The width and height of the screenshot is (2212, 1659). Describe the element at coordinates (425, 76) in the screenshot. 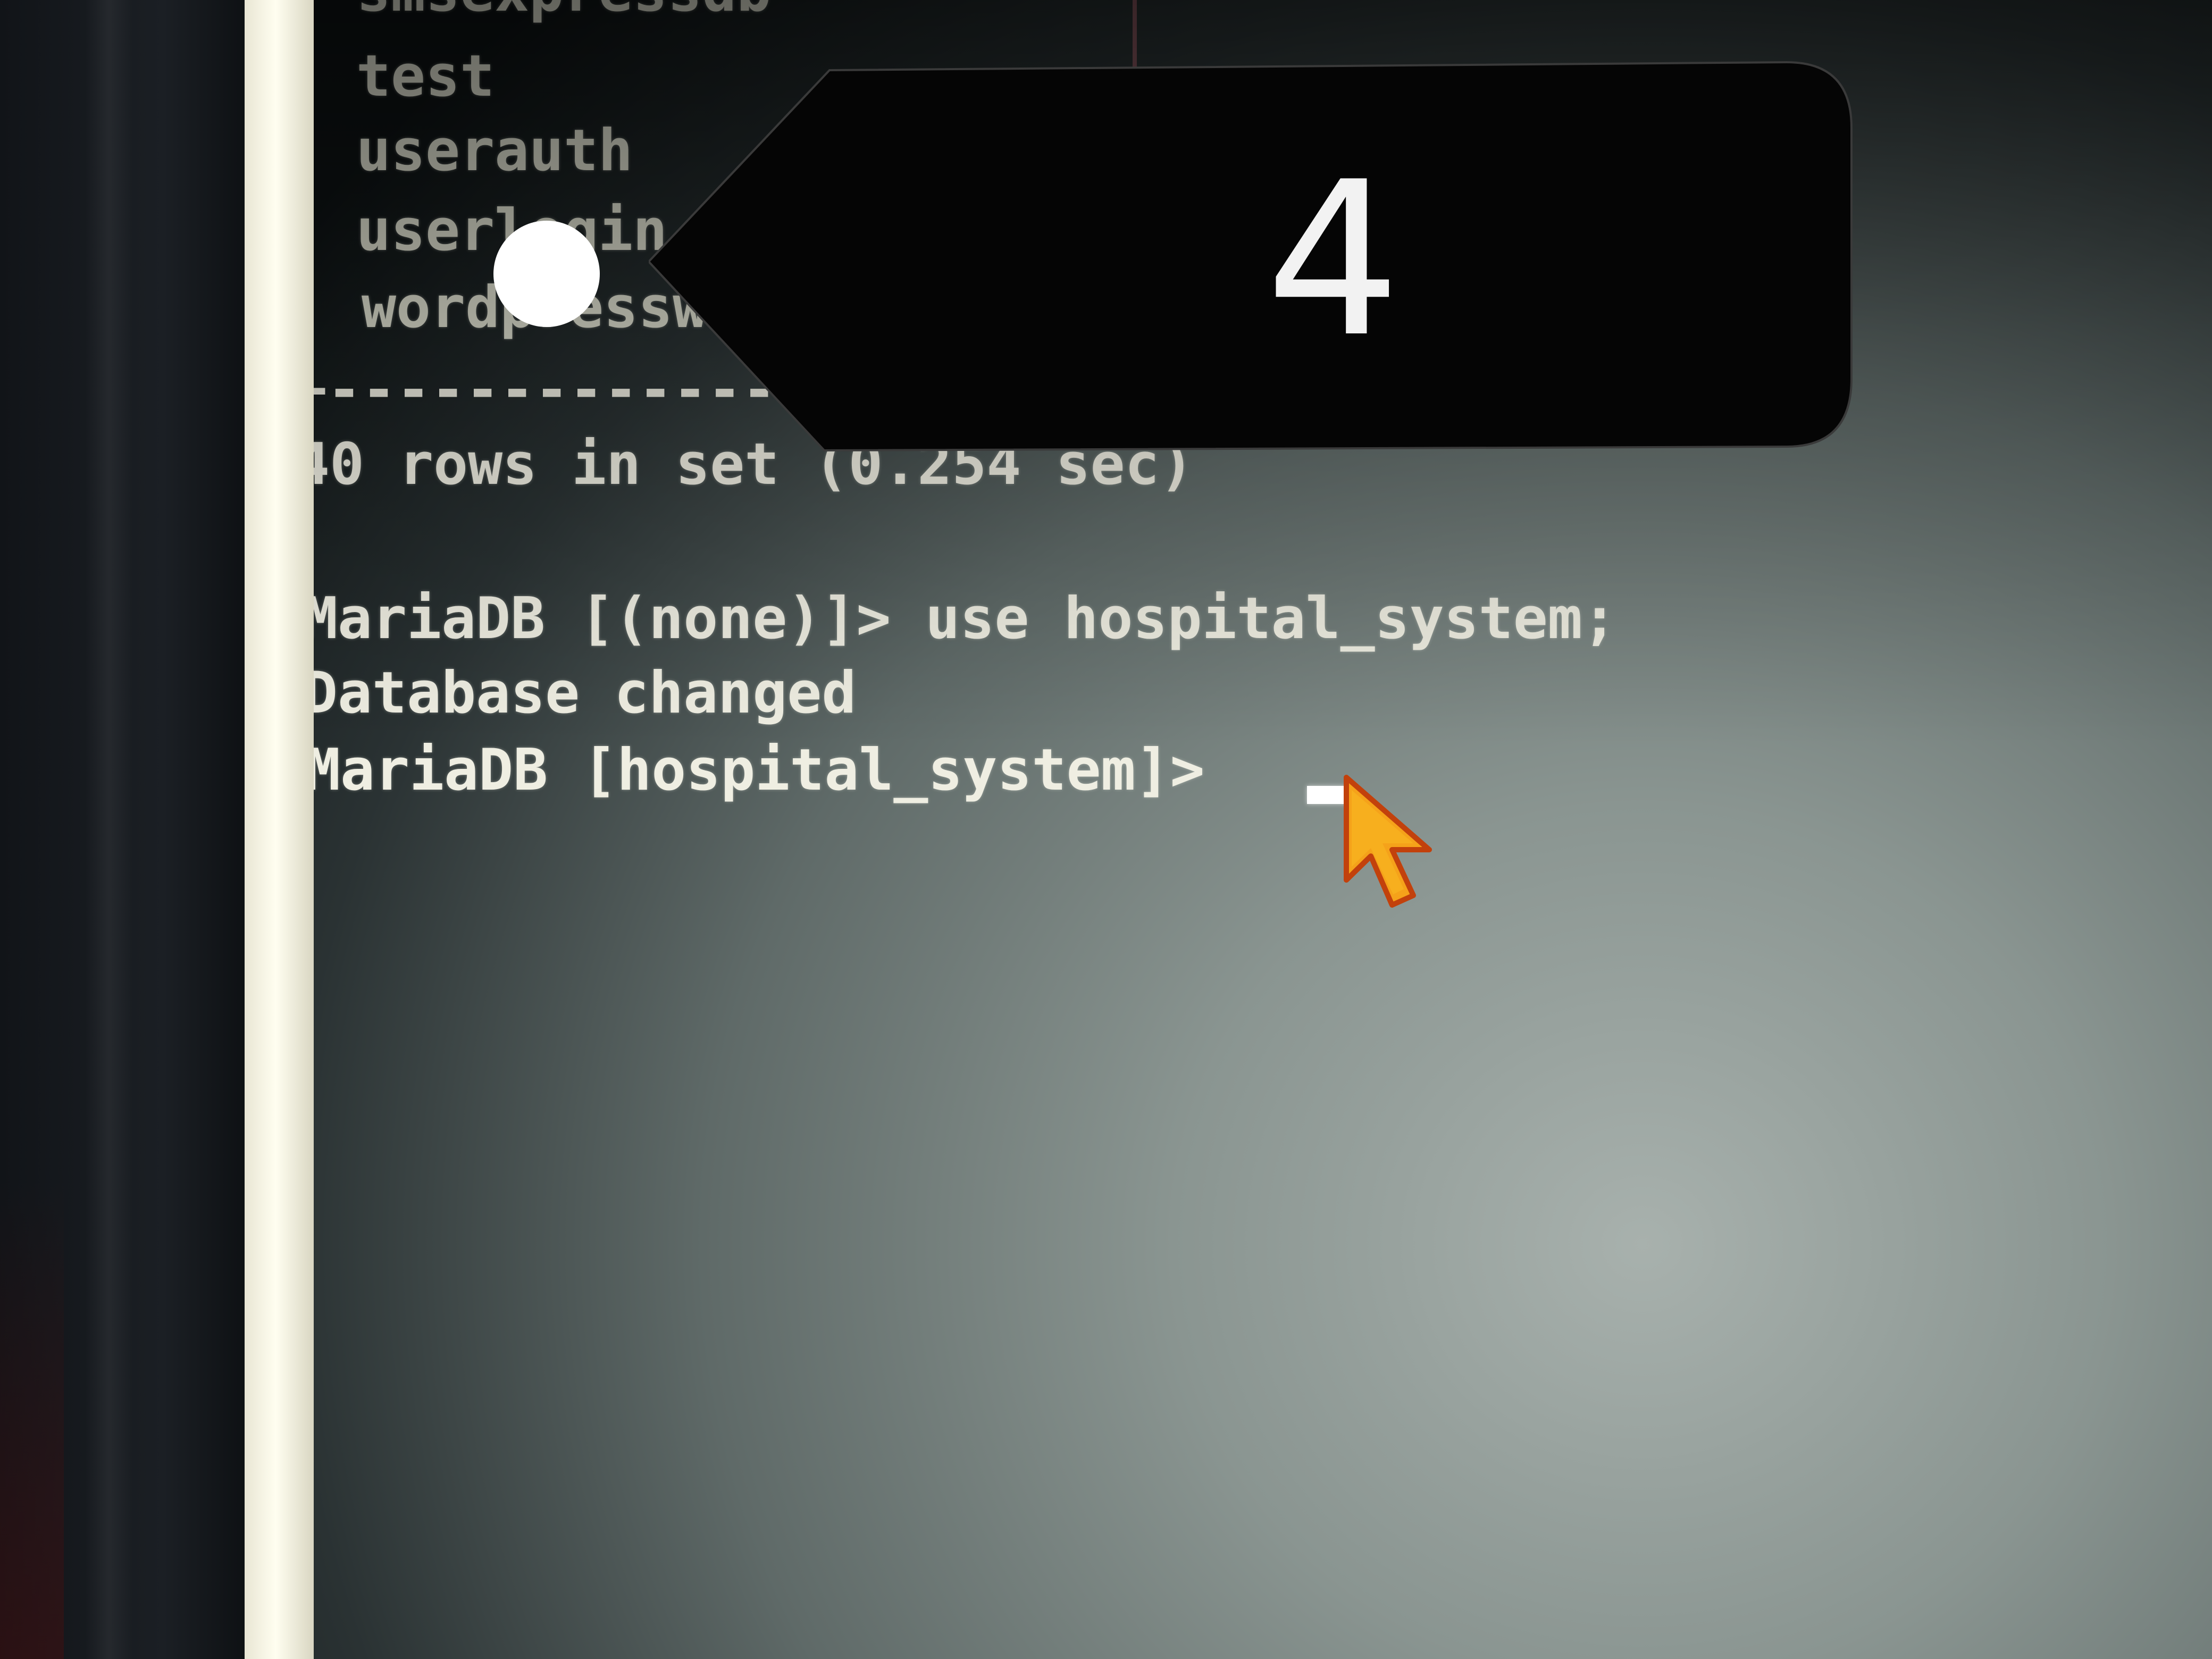

I see `table-row: test` at that location.